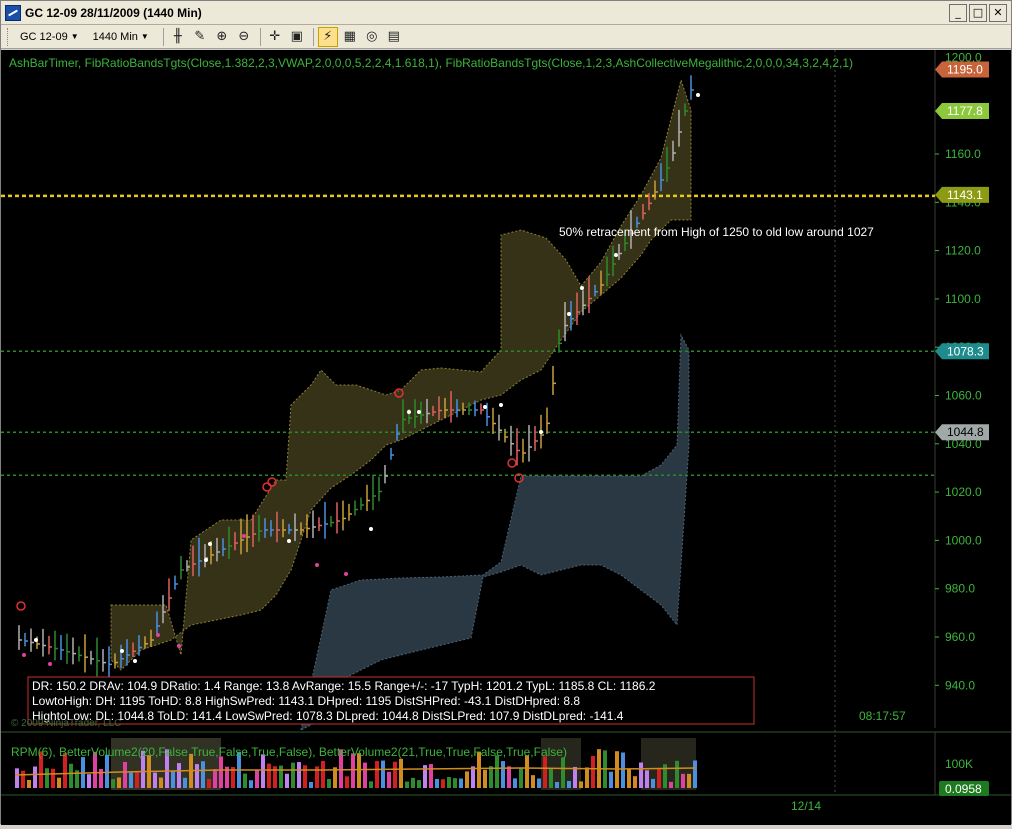 The height and width of the screenshot is (829, 1012). Describe the element at coordinates (998, 13) in the screenshot. I see `close-button: ✕` at that location.